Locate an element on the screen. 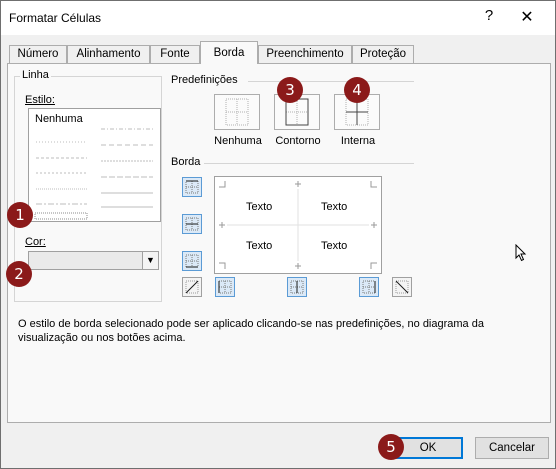 Image resolution: width=556 pixels, height=469 pixels. preview-guides is located at coordinates (298, 225).